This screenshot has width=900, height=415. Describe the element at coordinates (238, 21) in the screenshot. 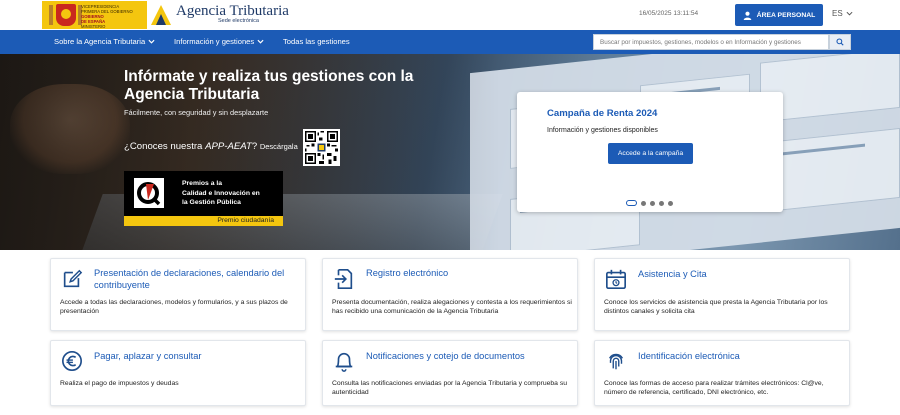

I see `agency-subtitle: Sede electrónica` at that location.